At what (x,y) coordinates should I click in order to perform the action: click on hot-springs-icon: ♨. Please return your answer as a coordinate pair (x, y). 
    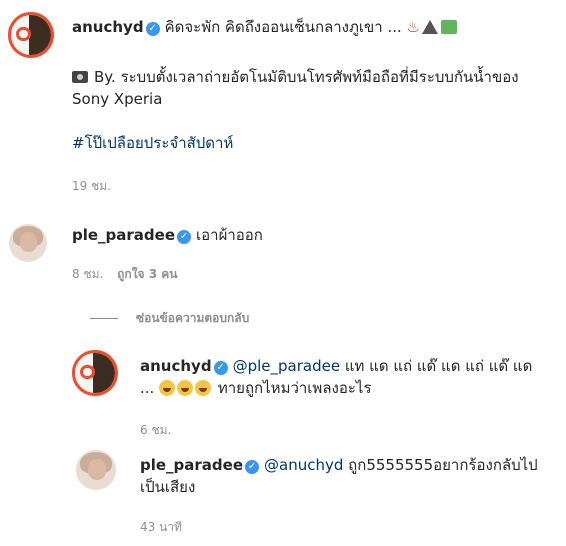
    Looking at the image, I should click on (413, 27).